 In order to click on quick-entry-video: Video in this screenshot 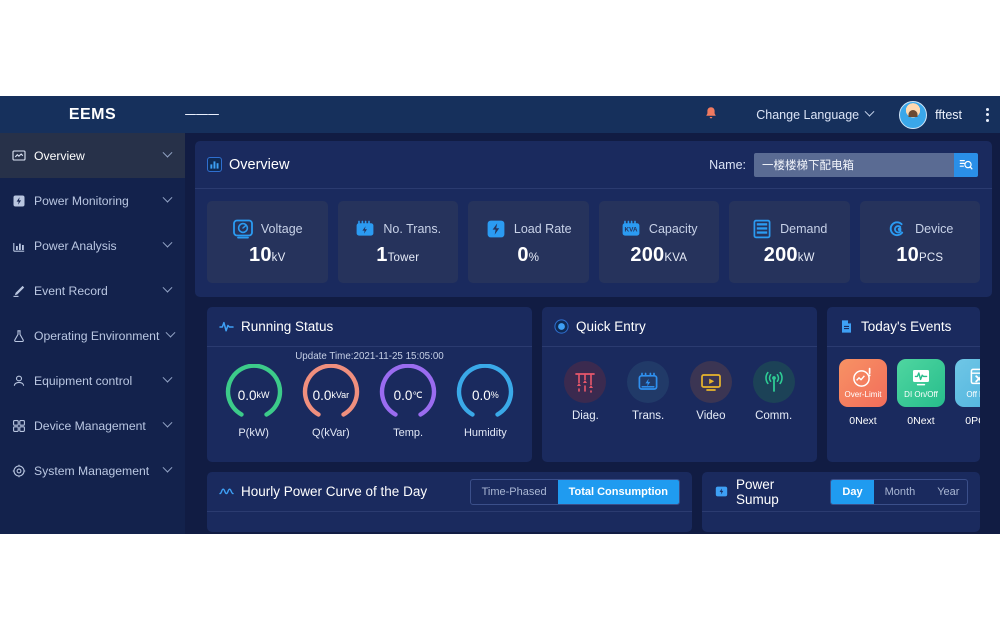, I will do `click(710, 391)`.